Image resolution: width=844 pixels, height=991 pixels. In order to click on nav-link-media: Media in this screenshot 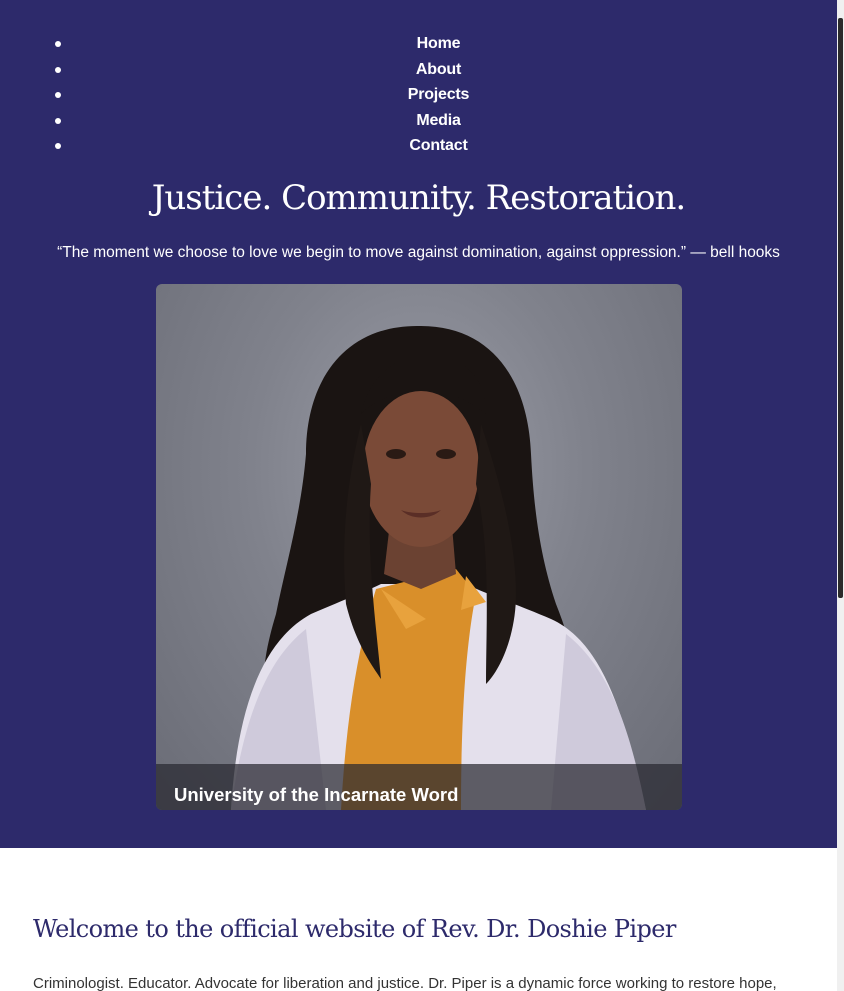, I will do `click(418, 121)`.